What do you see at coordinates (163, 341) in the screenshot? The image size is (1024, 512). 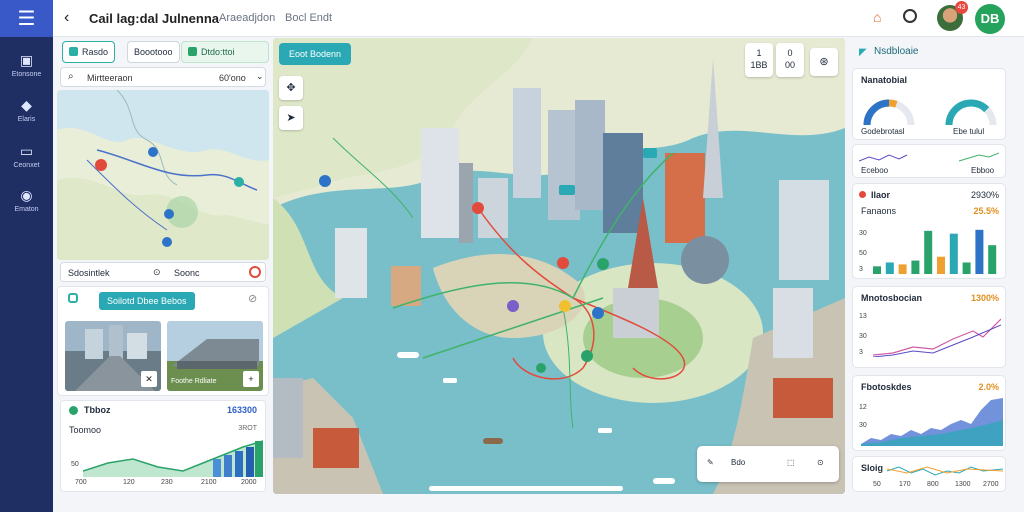 I see `photo-panel: Soilotd Dbee Bebos ⊘ ✕ Foothe Rdliate +` at bounding box center [163, 341].